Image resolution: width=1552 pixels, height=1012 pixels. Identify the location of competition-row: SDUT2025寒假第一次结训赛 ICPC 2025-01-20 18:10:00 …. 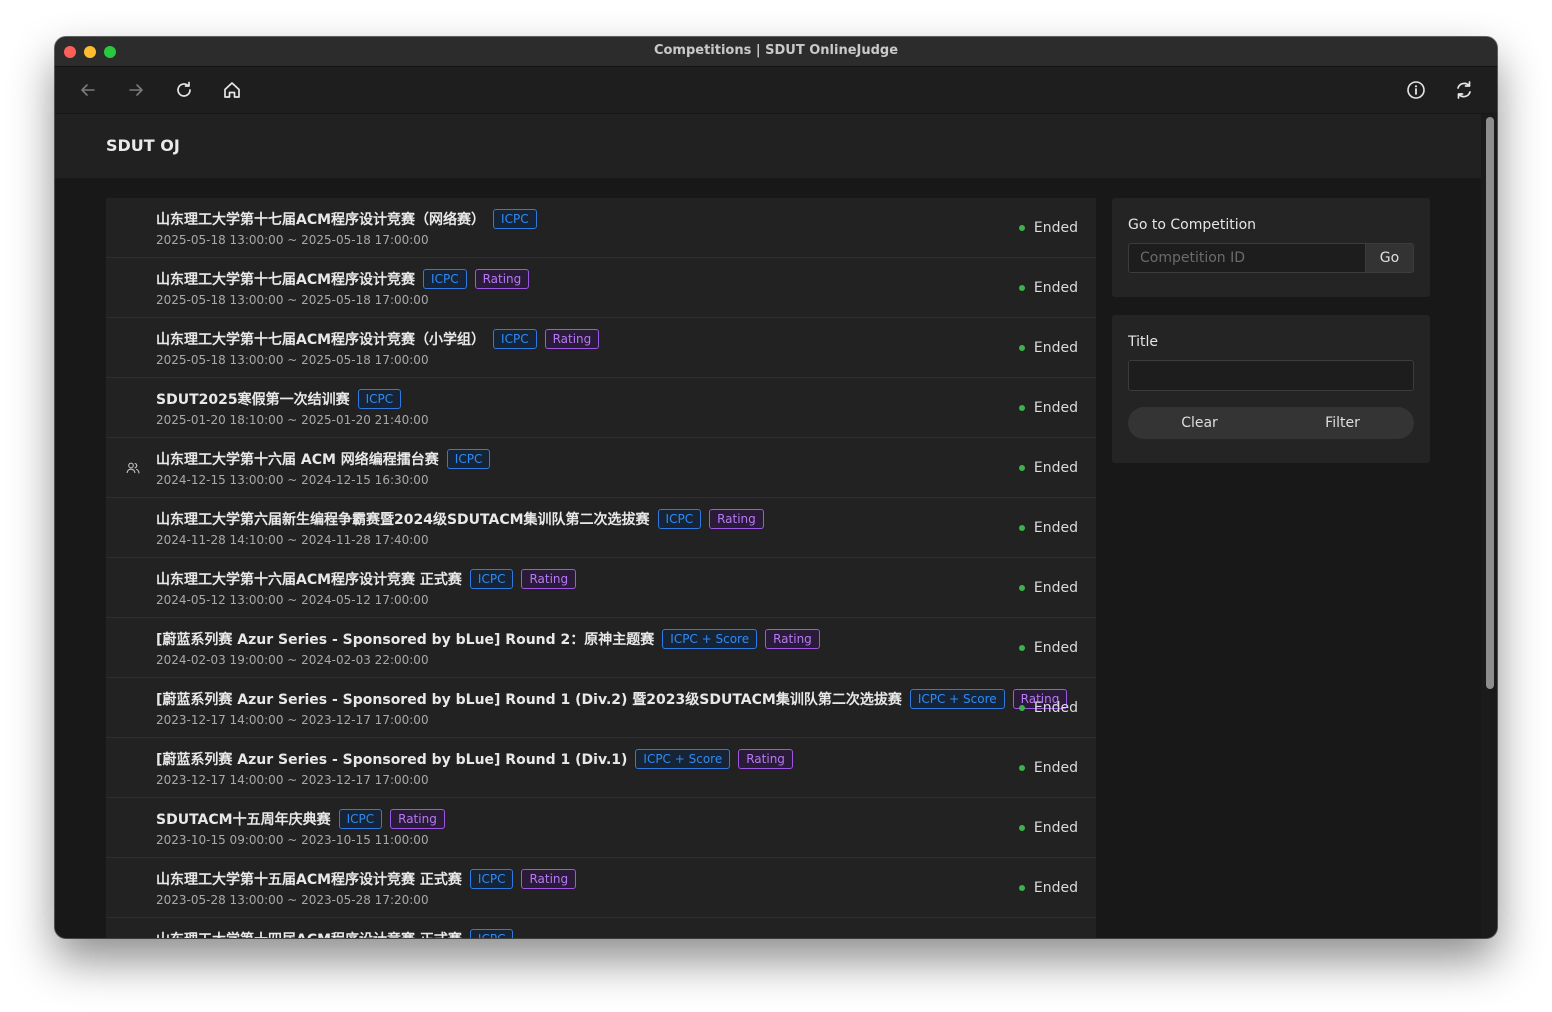
(601, 408).